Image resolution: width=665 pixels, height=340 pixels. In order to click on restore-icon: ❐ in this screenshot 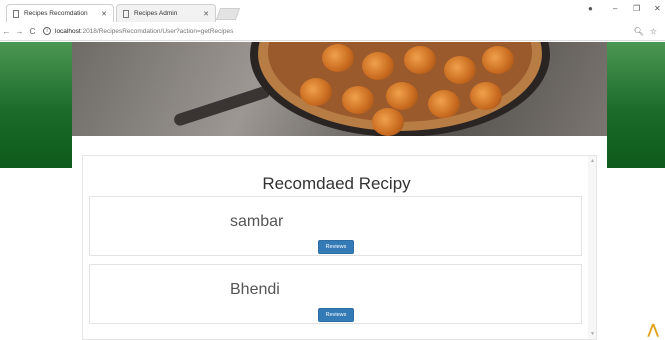, I will do `click(636, 8)`.